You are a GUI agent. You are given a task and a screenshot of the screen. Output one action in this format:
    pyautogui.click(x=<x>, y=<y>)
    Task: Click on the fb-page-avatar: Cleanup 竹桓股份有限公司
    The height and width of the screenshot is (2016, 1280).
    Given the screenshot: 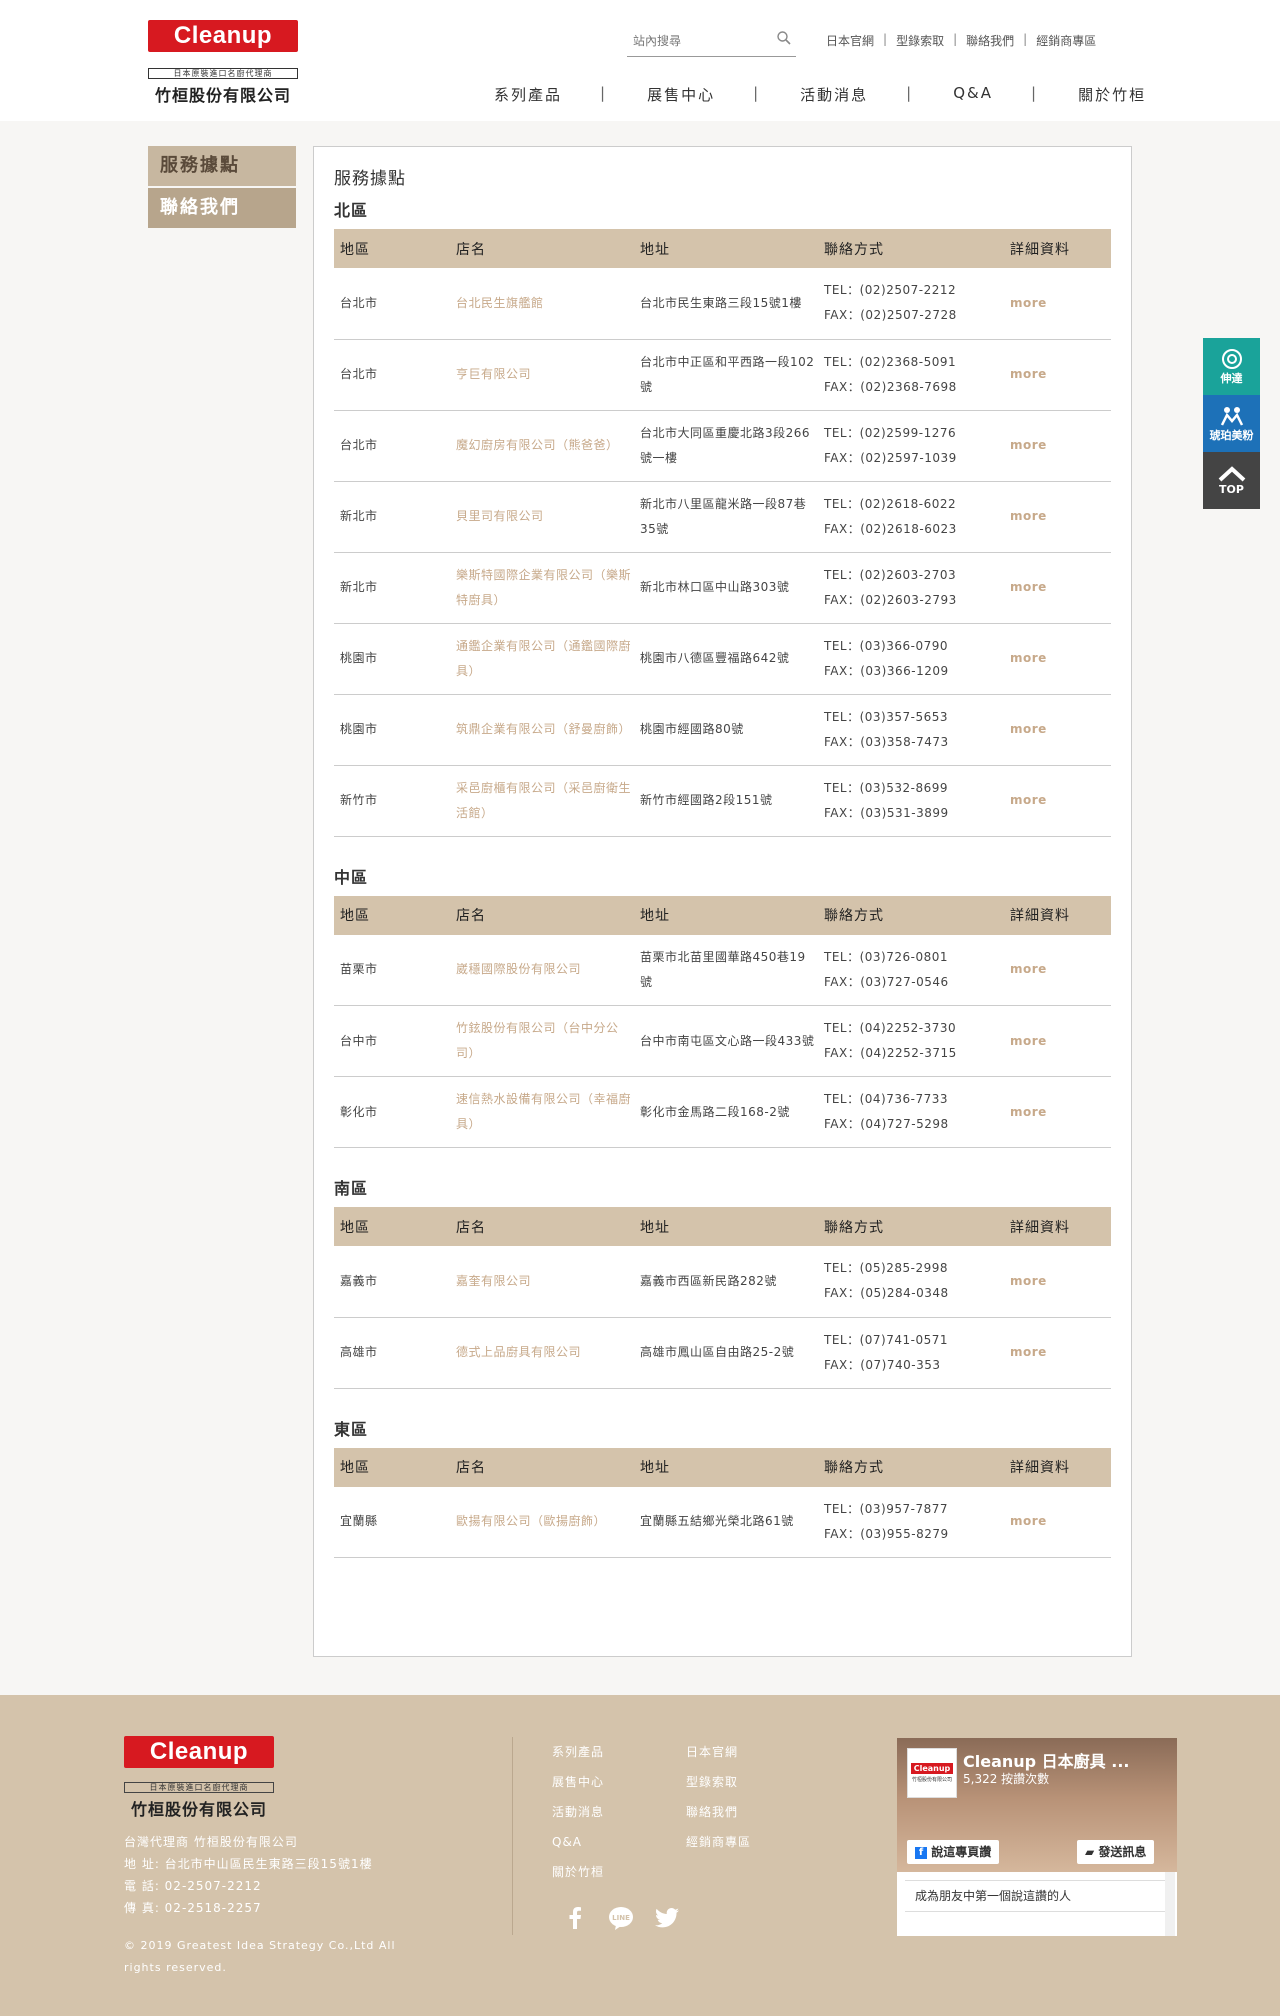 What is the action you would take?
    pyautogui.click(x=932, y=1773)
    